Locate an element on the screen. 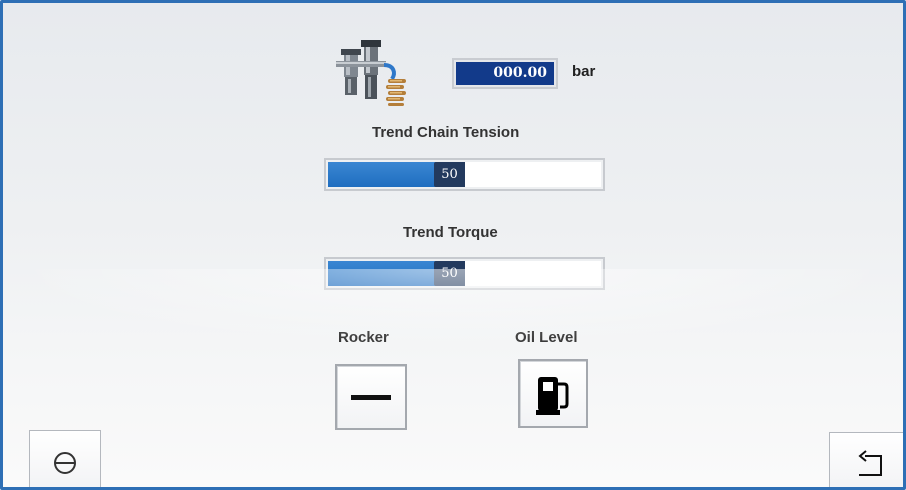 The image size is (906, 490). trend-chain-tension-bar: 50 is located at coordinates (464, 174).